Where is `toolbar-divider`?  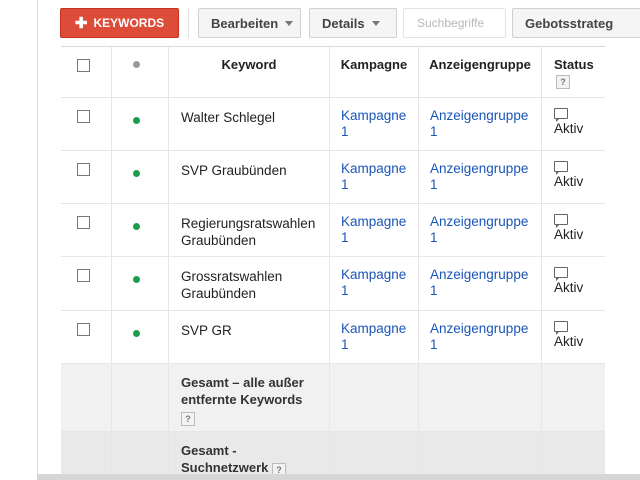 toolbar-divider is located at coordinates (188, 23).